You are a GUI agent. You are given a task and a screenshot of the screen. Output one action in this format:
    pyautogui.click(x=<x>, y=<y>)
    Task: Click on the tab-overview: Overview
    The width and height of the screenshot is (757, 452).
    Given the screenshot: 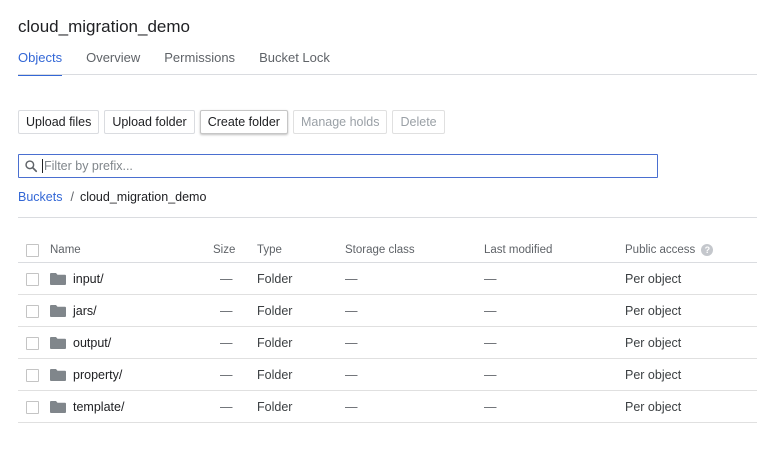 What is the action you would take?
    pyautogui.click(x=113, y=62)
    